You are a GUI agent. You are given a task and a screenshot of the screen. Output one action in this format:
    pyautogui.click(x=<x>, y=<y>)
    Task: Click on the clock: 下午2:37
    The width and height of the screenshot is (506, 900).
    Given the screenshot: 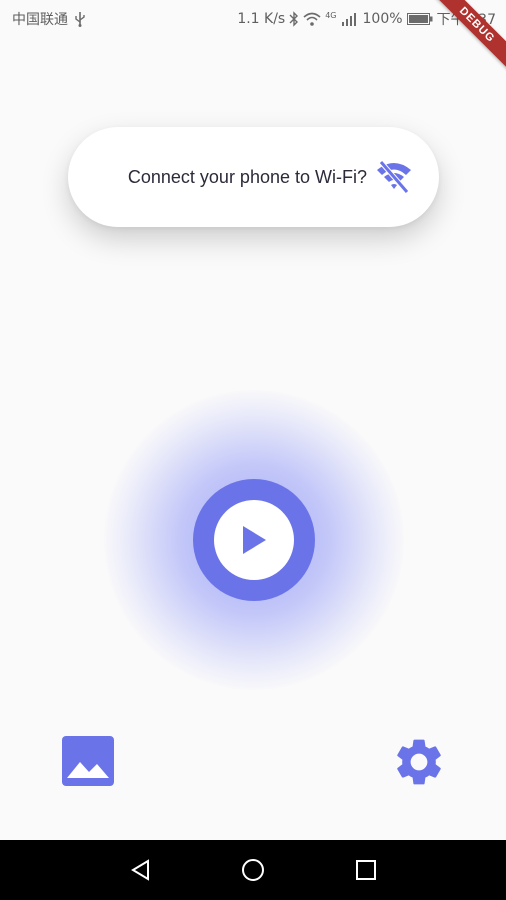 What is the action you would take?
    pyautogui.click(x=466, y=20)
    